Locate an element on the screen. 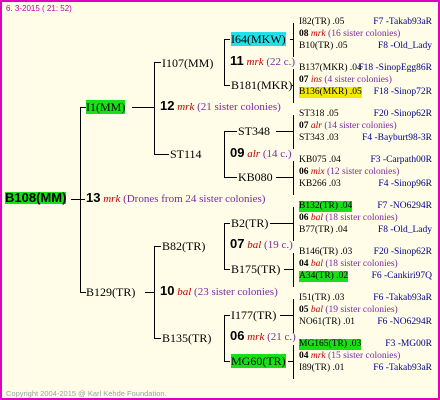 This screenshot has width=440, height=400. ST114-mrk: alr is located at coordinates (254, 154).